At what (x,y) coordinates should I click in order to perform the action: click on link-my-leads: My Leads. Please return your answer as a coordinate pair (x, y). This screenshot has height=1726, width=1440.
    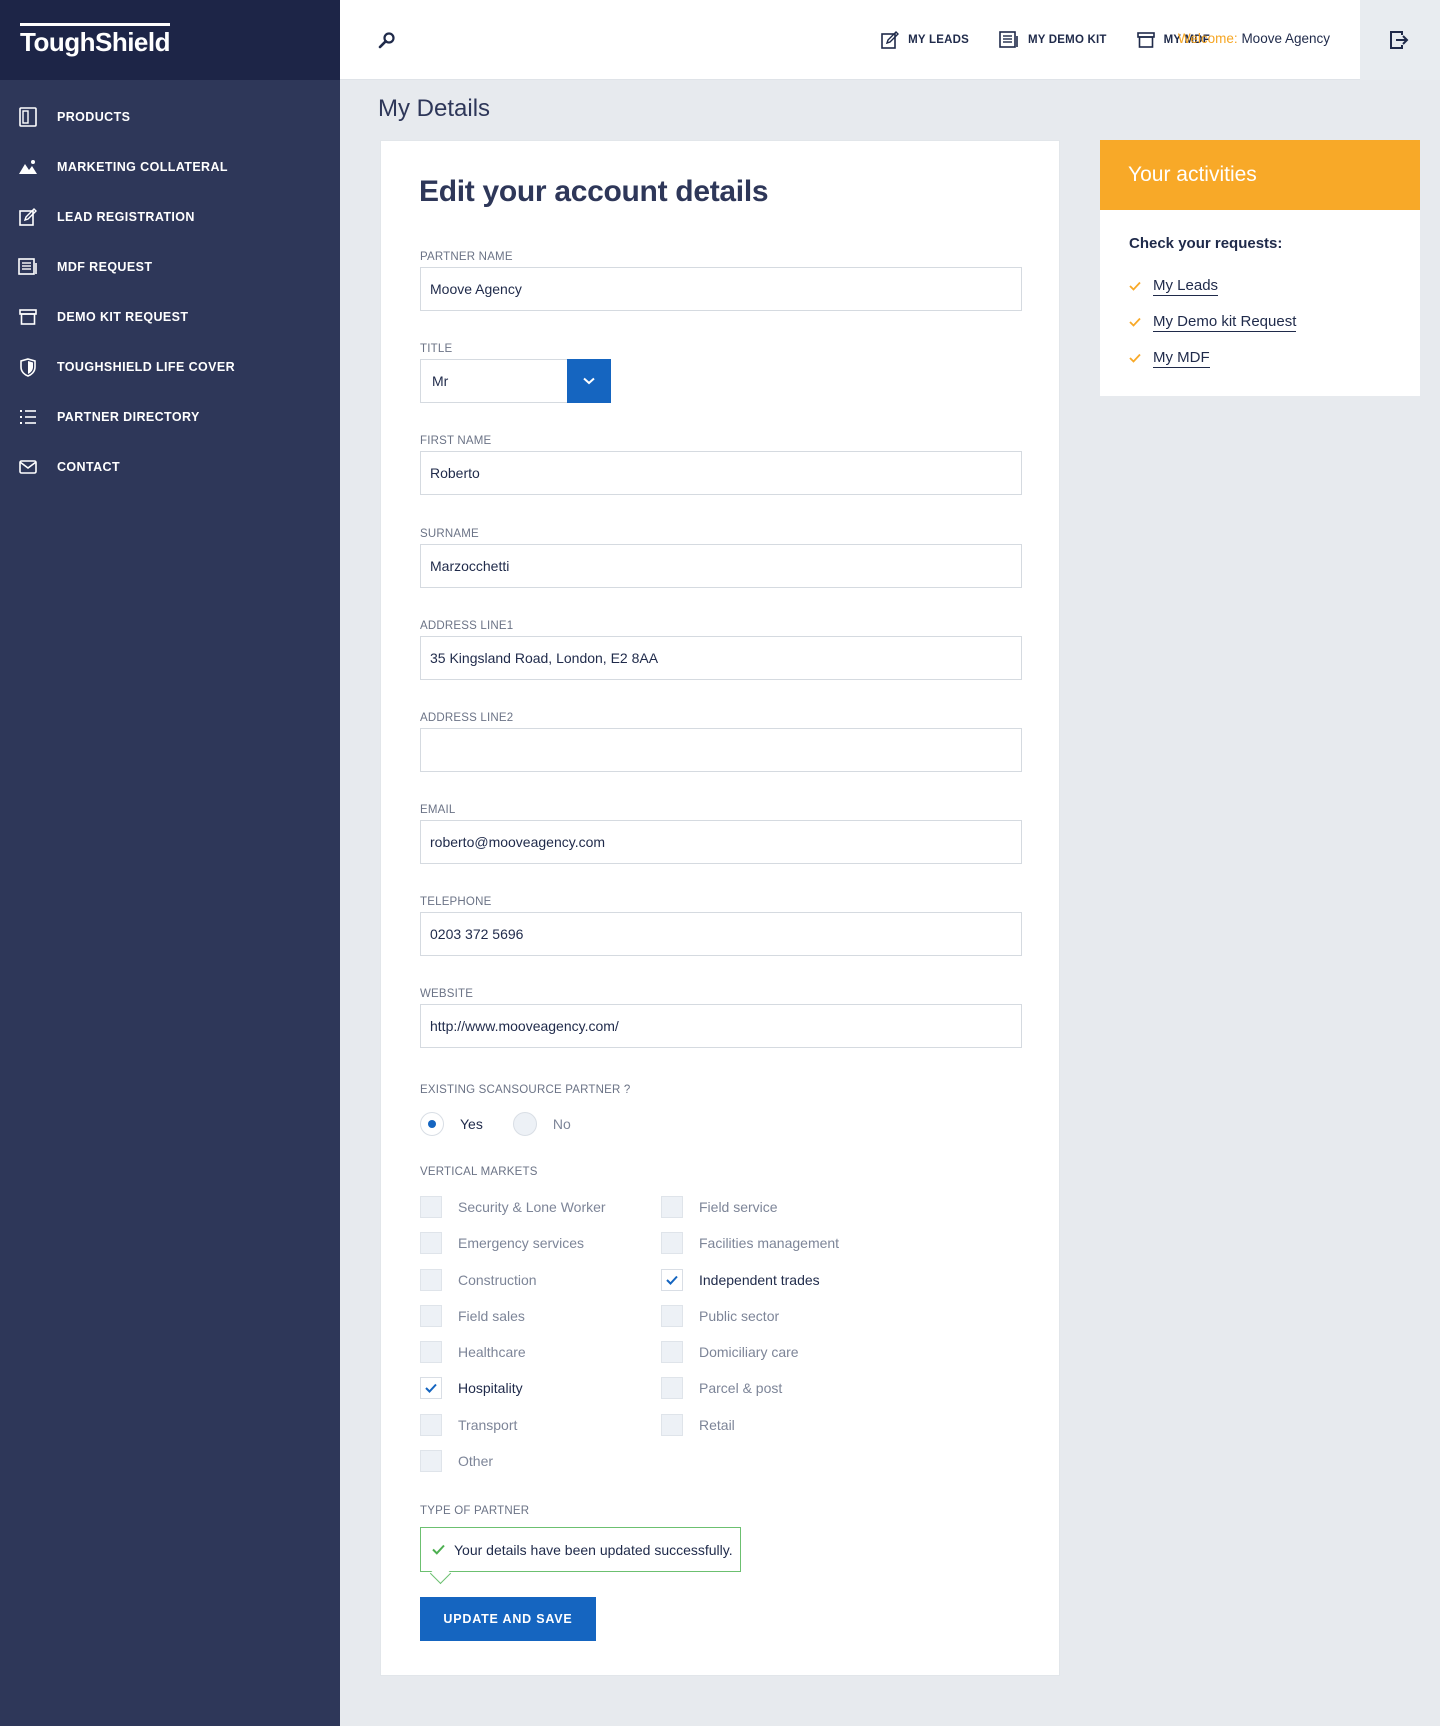
    Looking at the image, I should click on (1186, 286).